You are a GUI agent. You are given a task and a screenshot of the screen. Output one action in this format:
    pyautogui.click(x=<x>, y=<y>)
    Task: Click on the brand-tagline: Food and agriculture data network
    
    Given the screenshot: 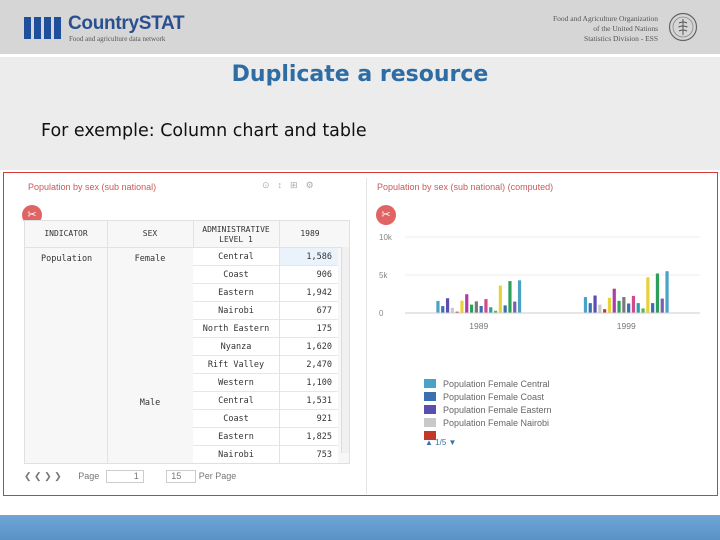 What is the action you would take?
    pyautogui.click(x=117, y=39)
    